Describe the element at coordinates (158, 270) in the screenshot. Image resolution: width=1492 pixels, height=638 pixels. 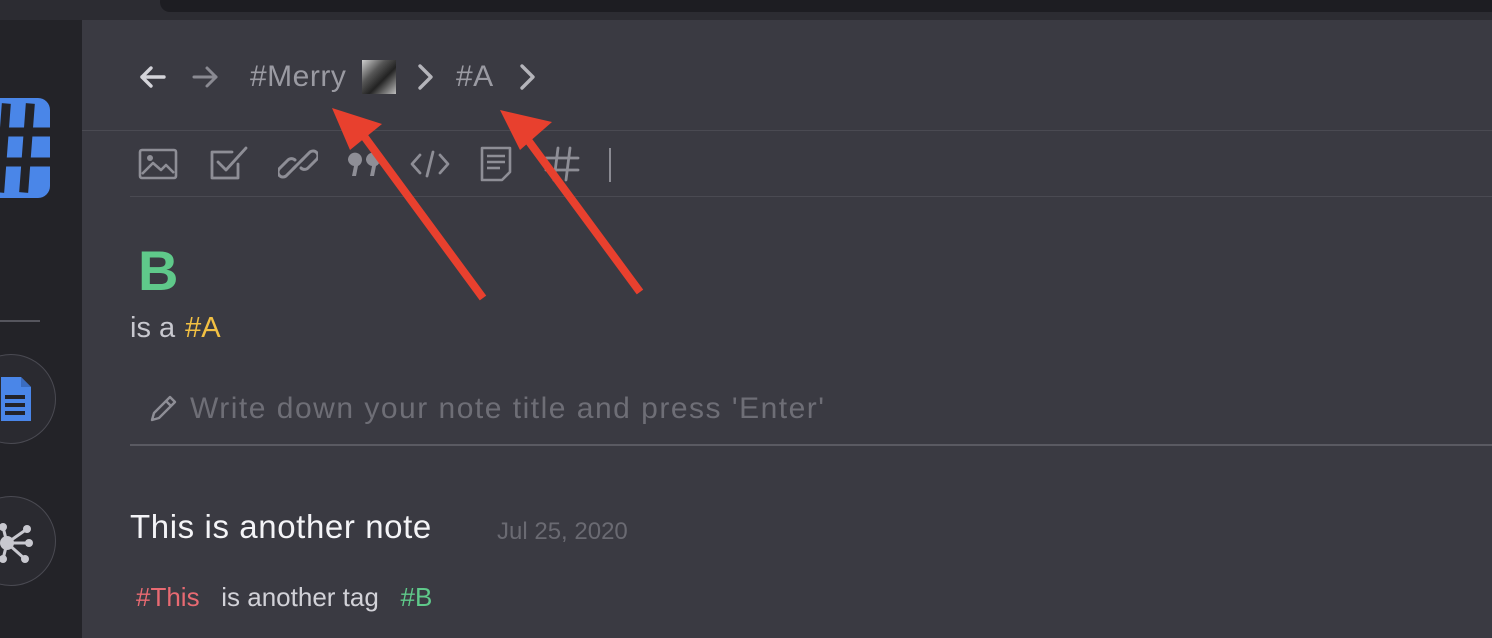
I see `note-title: B` at that location.